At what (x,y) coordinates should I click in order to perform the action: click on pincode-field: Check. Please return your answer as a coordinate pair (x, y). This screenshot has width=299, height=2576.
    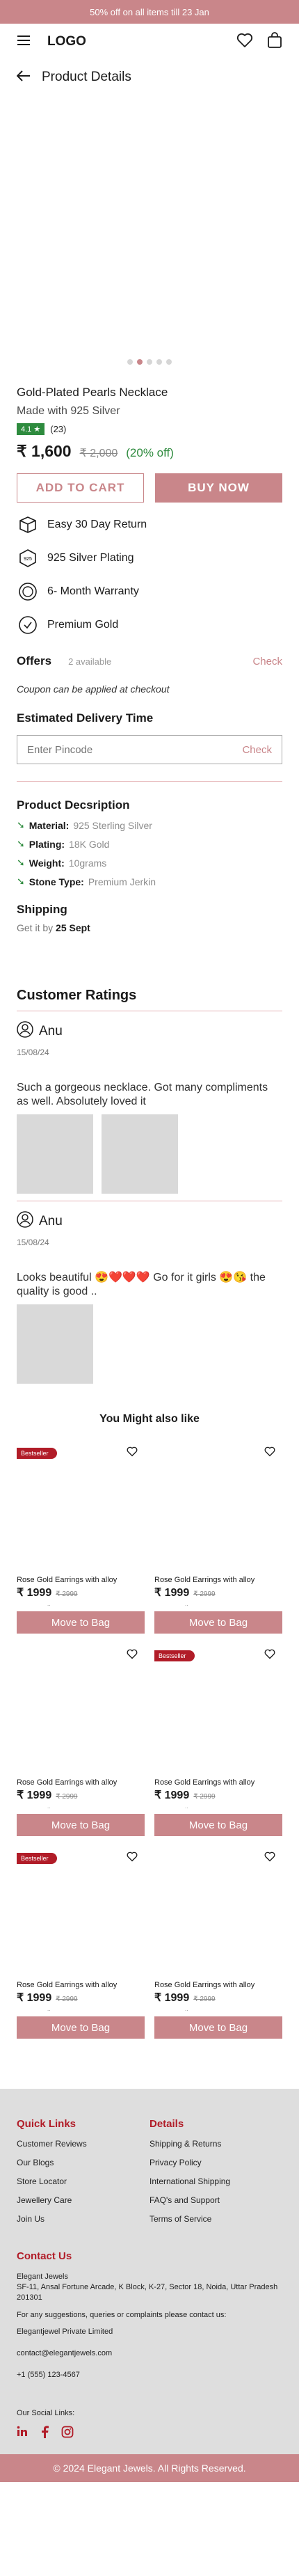
    Looking at the image, I should click on (149, 749).